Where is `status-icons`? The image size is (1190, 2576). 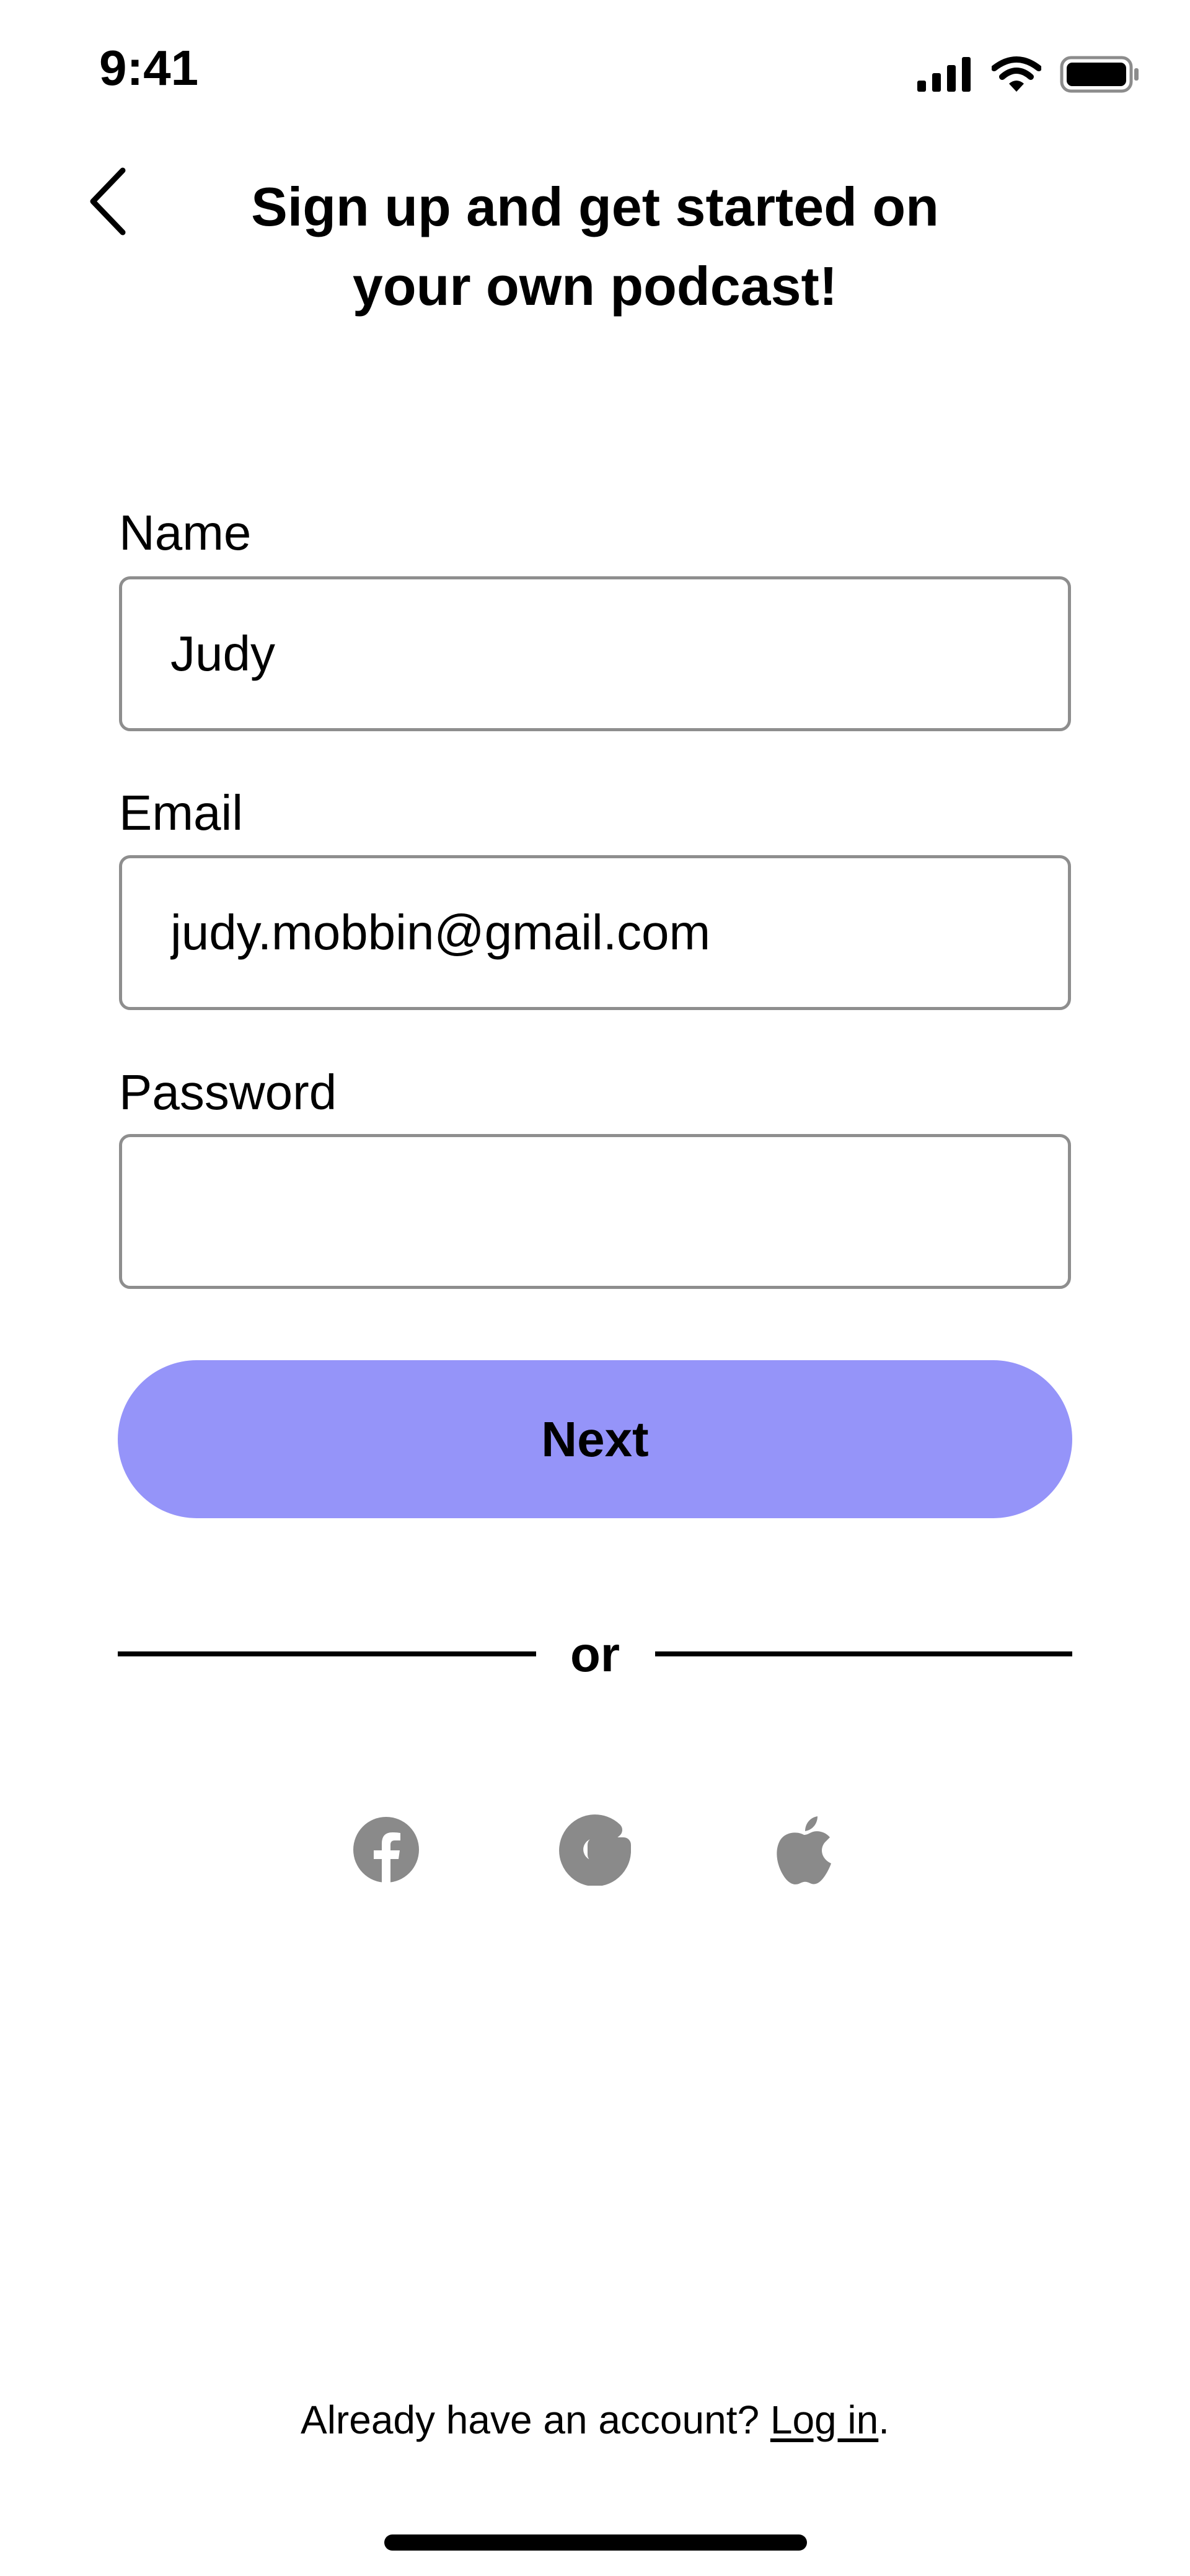
status-icons is located at coordinates (1028, 75).